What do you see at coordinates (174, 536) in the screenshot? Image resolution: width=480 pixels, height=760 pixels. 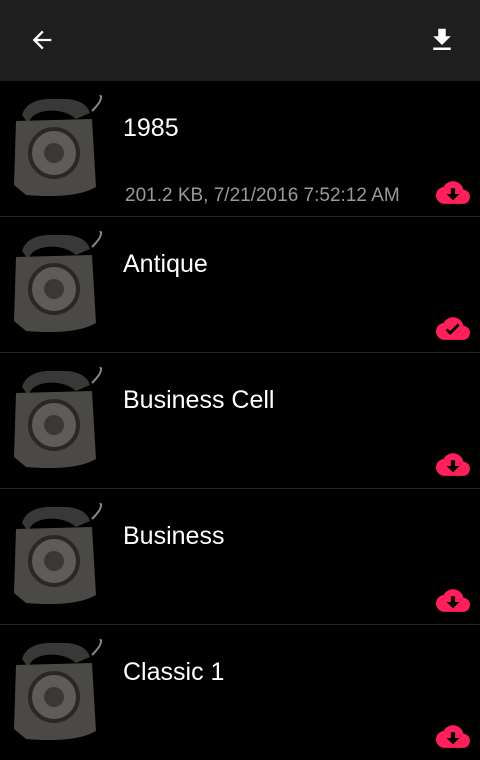 I see `ringtone-title: Business` at bounding box center [174, 536].